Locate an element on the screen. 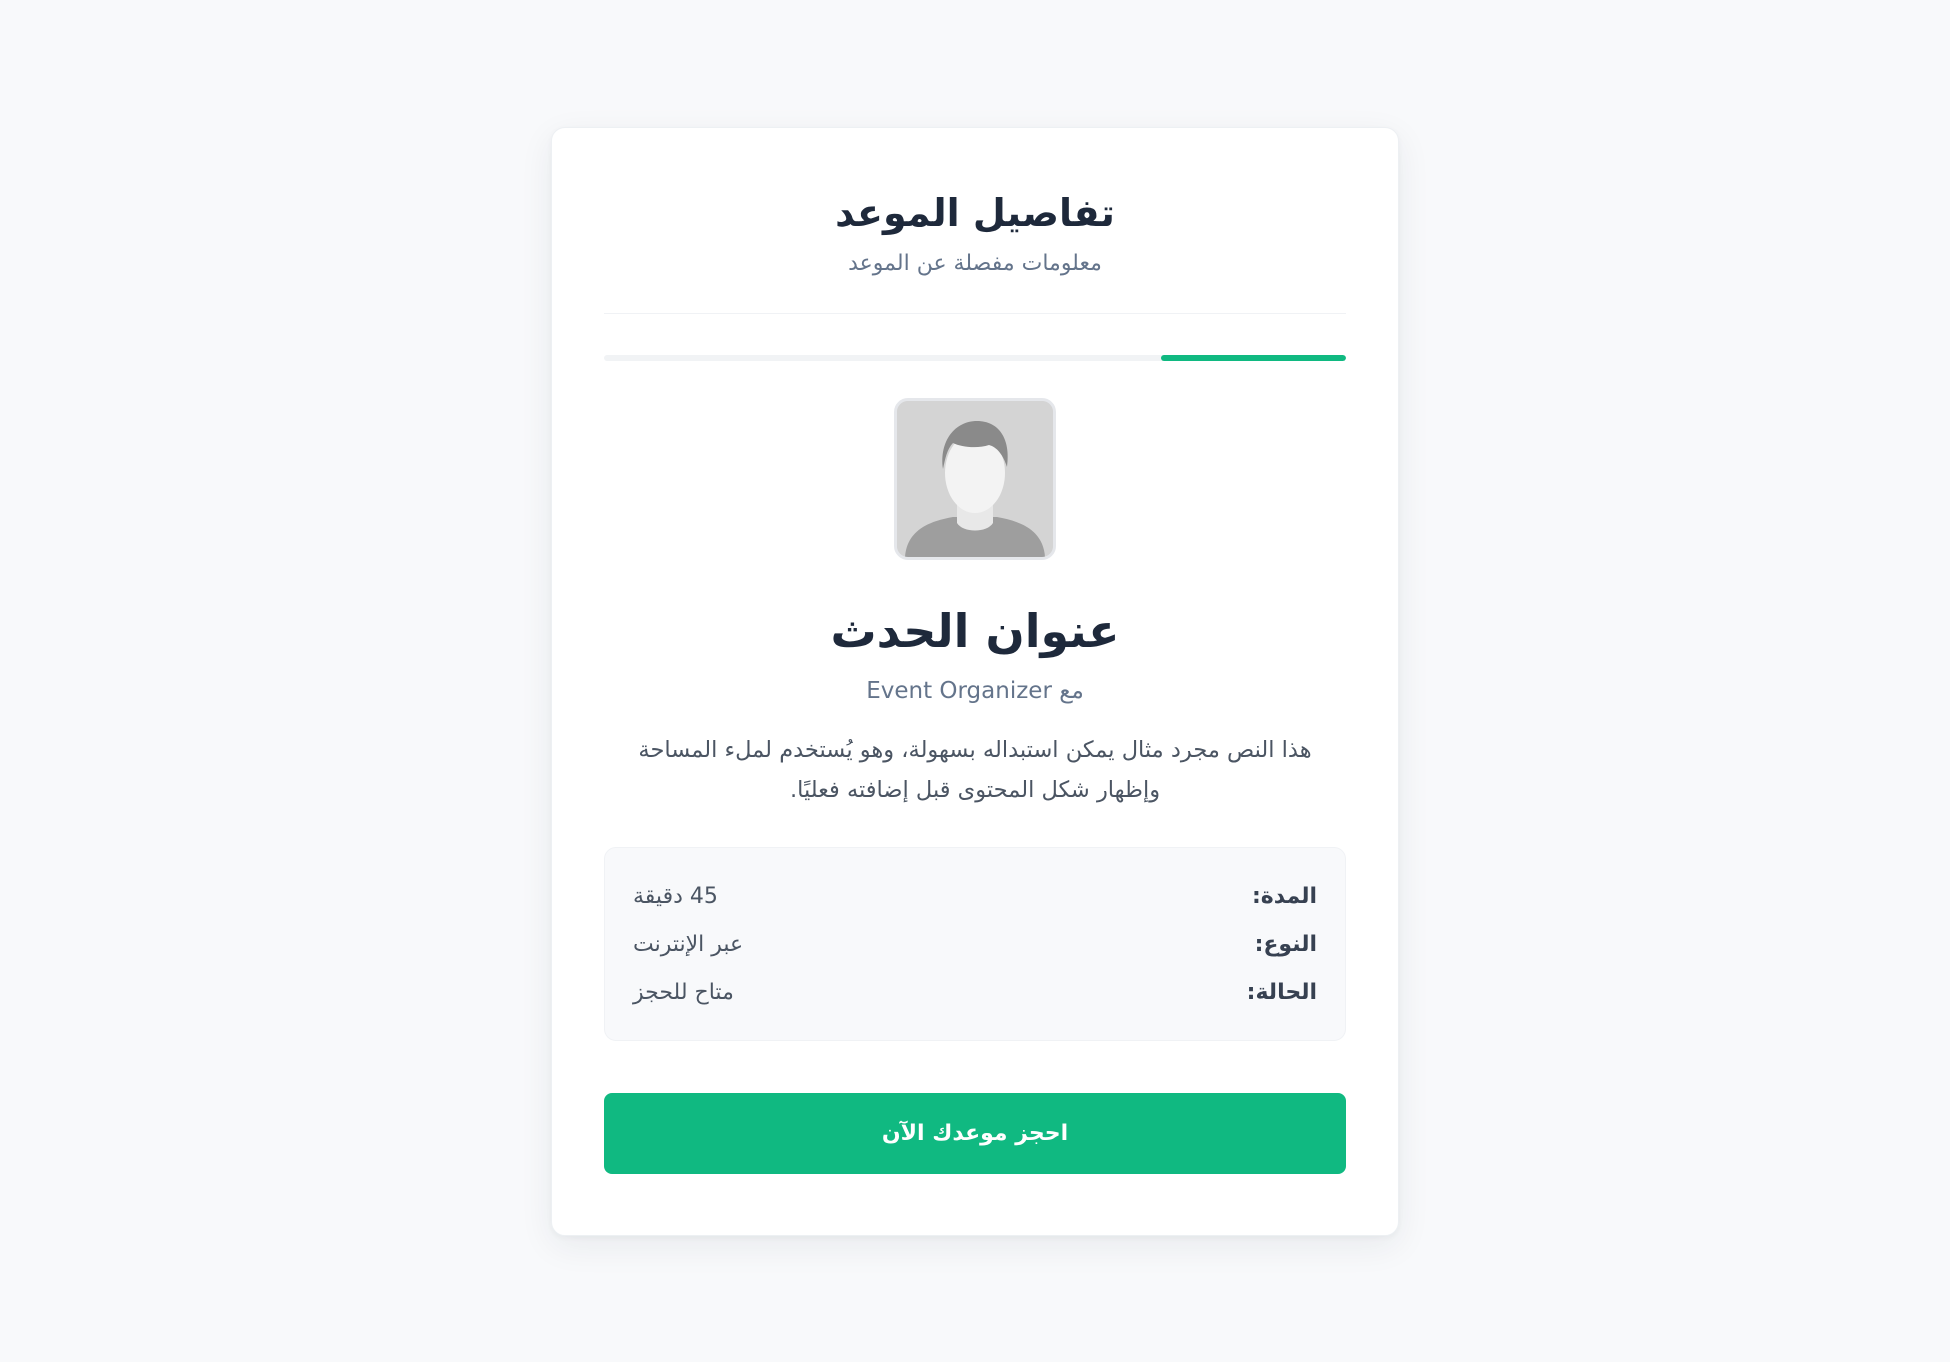 This screenshot has width=1950, height=1362. detail-value: 45 دقيقة is located at coordinates (675, 896).